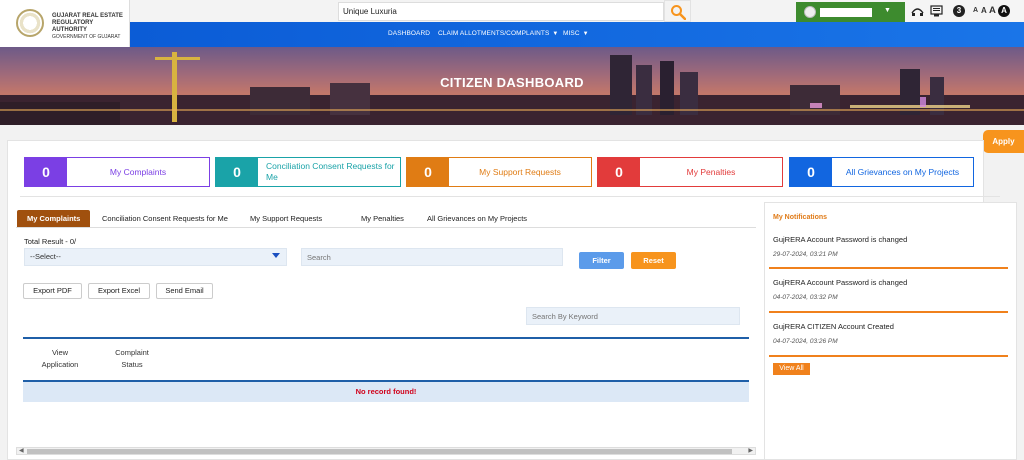  What do you see at coordinates (87, 16) in the screenshot?
I see `logo-line-1: GUJARAT REAL ESTATE` at bounding box center [87, 16].